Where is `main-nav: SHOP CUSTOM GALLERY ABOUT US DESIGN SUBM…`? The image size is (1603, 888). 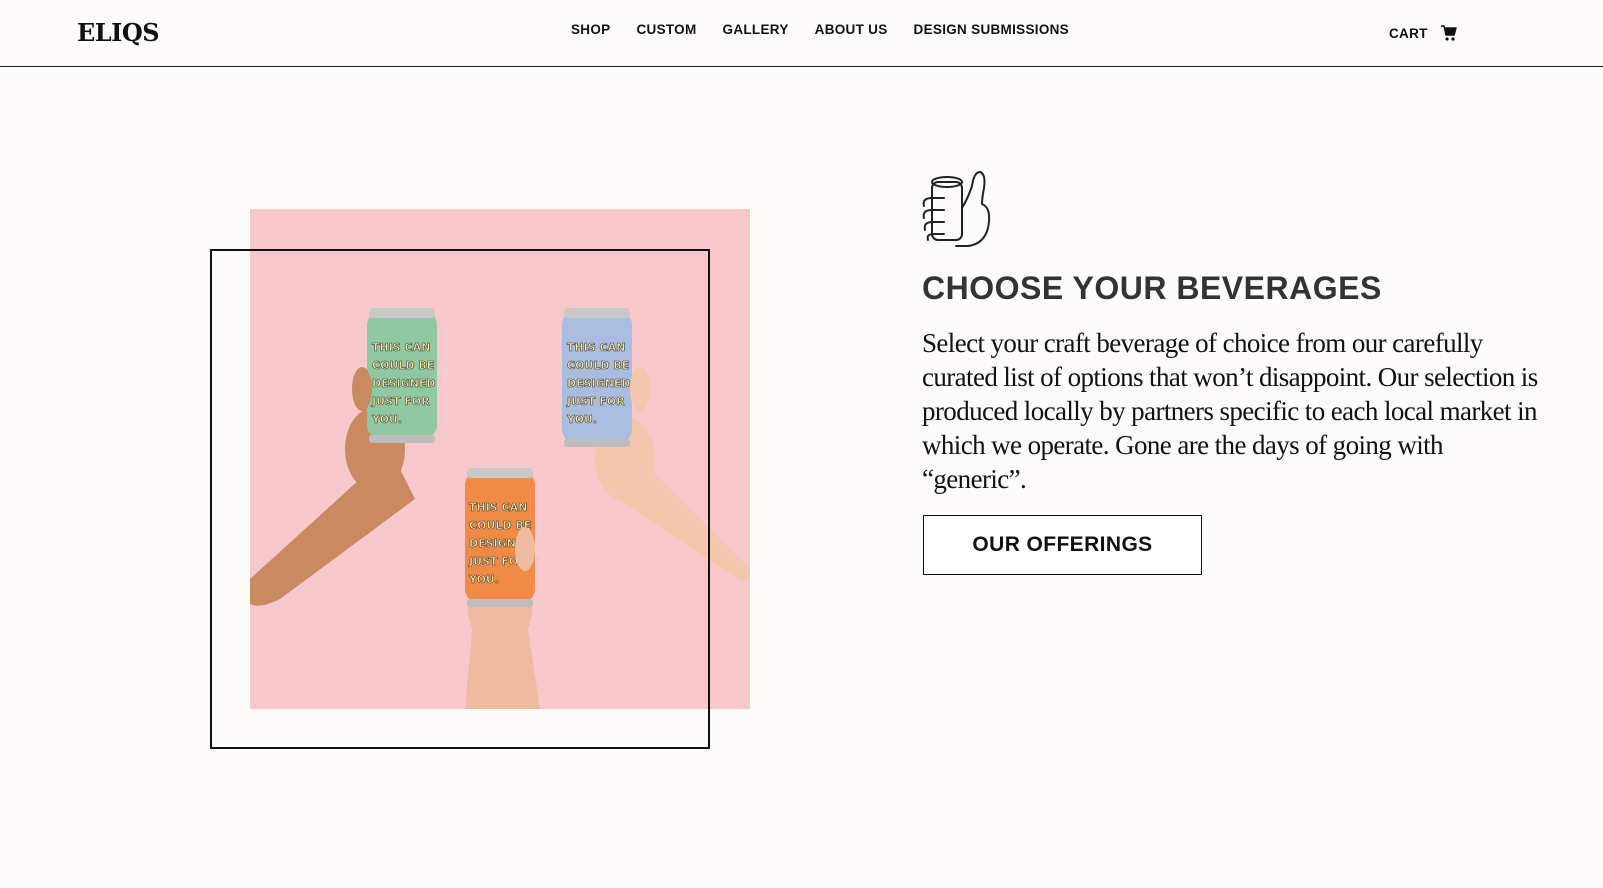 main-nav: SHOP CUSTOM GALLERY ABOUT US DESIGN SUBM… is located at coordinates (820, 29).